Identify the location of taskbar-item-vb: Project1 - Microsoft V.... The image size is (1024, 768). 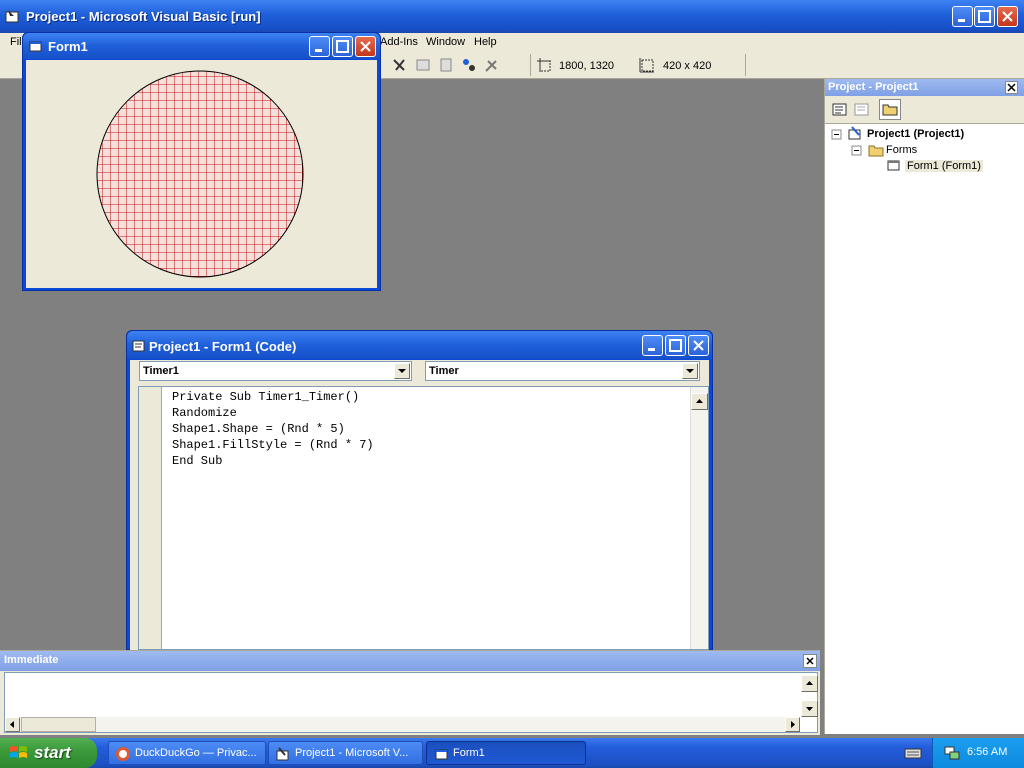
(345, 753).